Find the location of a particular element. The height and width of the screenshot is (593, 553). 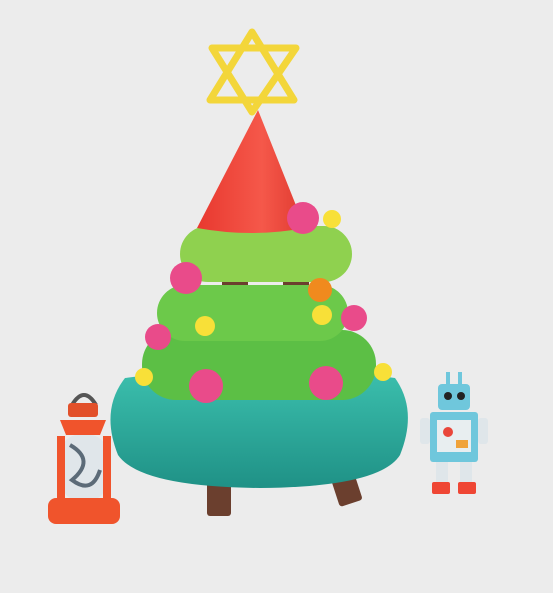

ornament-orange is located at coordinates (320, 290).